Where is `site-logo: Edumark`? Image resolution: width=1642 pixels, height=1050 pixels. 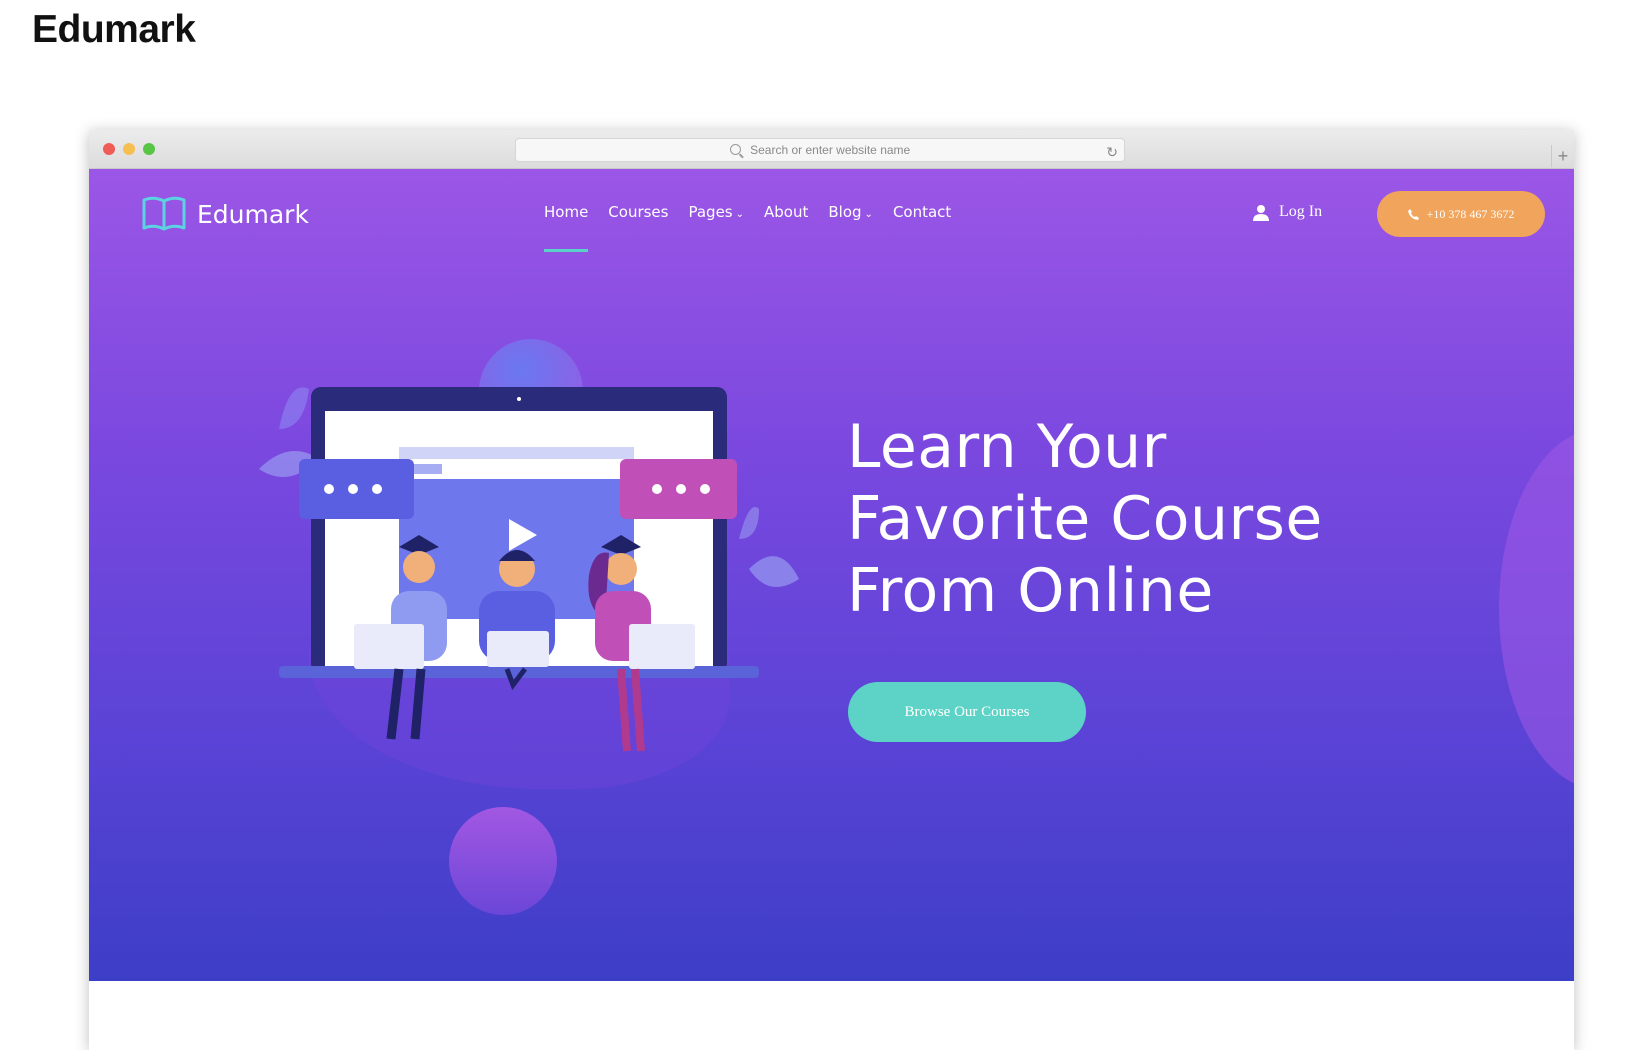 site-logo: Edumark is located at coordinates (225, 214).